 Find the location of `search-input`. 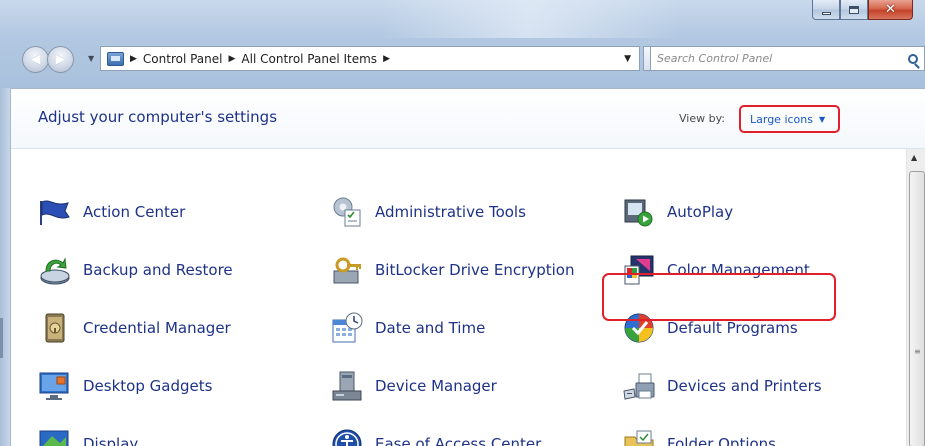

search-input is located at coordinates (777, 58).